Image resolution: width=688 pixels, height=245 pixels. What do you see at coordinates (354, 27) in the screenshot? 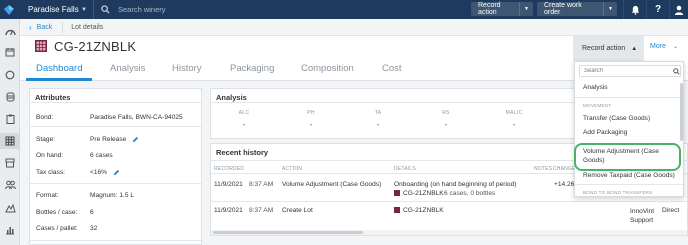
I see `breadcrumb: ‹ Back Lot details` at bounding box center [354, 27].